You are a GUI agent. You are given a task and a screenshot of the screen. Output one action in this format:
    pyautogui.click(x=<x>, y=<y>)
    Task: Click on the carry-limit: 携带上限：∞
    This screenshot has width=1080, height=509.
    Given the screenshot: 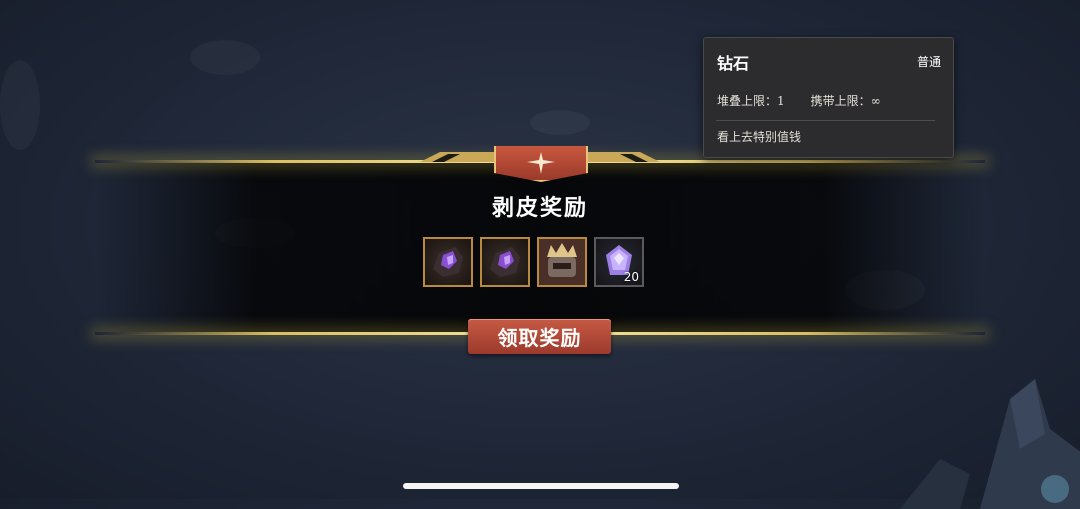 What is the action you would take?
    pyautogui.click(x=845, y=101)
    